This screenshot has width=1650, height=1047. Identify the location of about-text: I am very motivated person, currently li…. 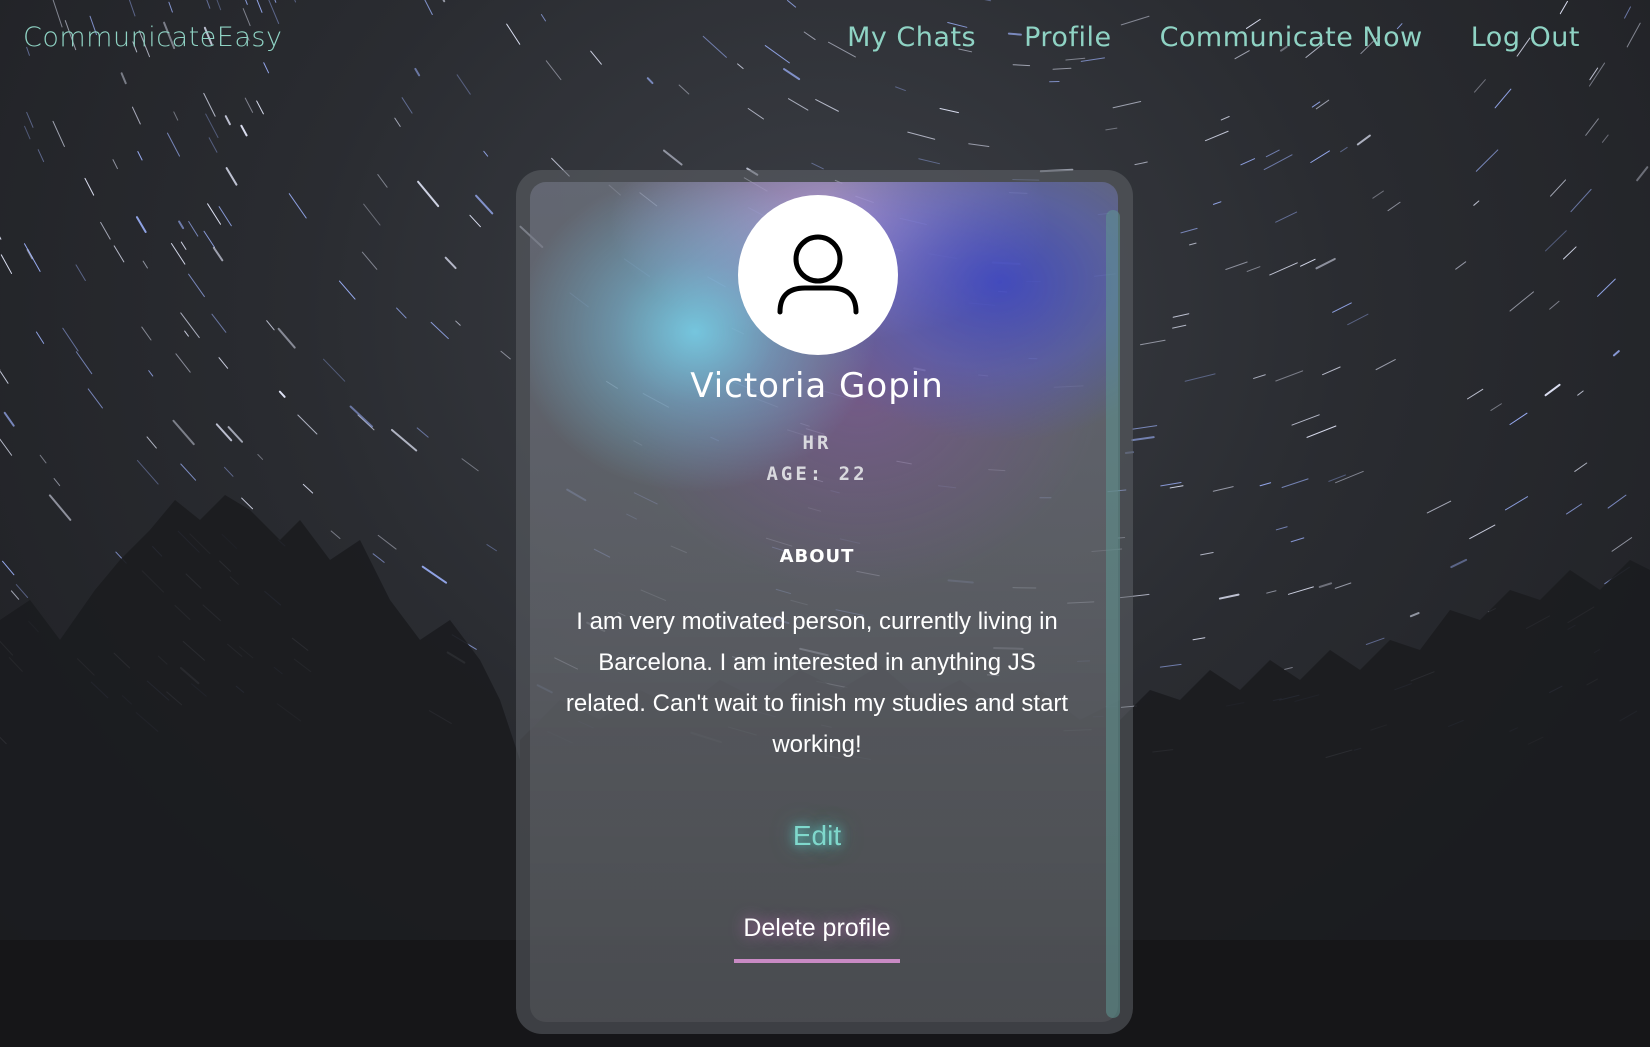
(817, 683).